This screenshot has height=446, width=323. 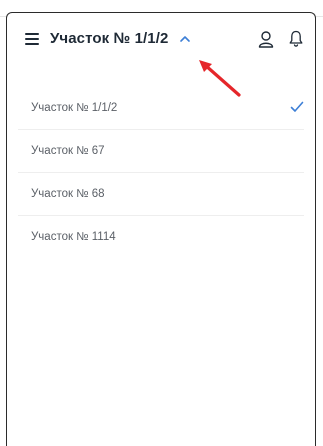 I want to click on list-item-label: Участок № 1114, so click(x=73, y=237).